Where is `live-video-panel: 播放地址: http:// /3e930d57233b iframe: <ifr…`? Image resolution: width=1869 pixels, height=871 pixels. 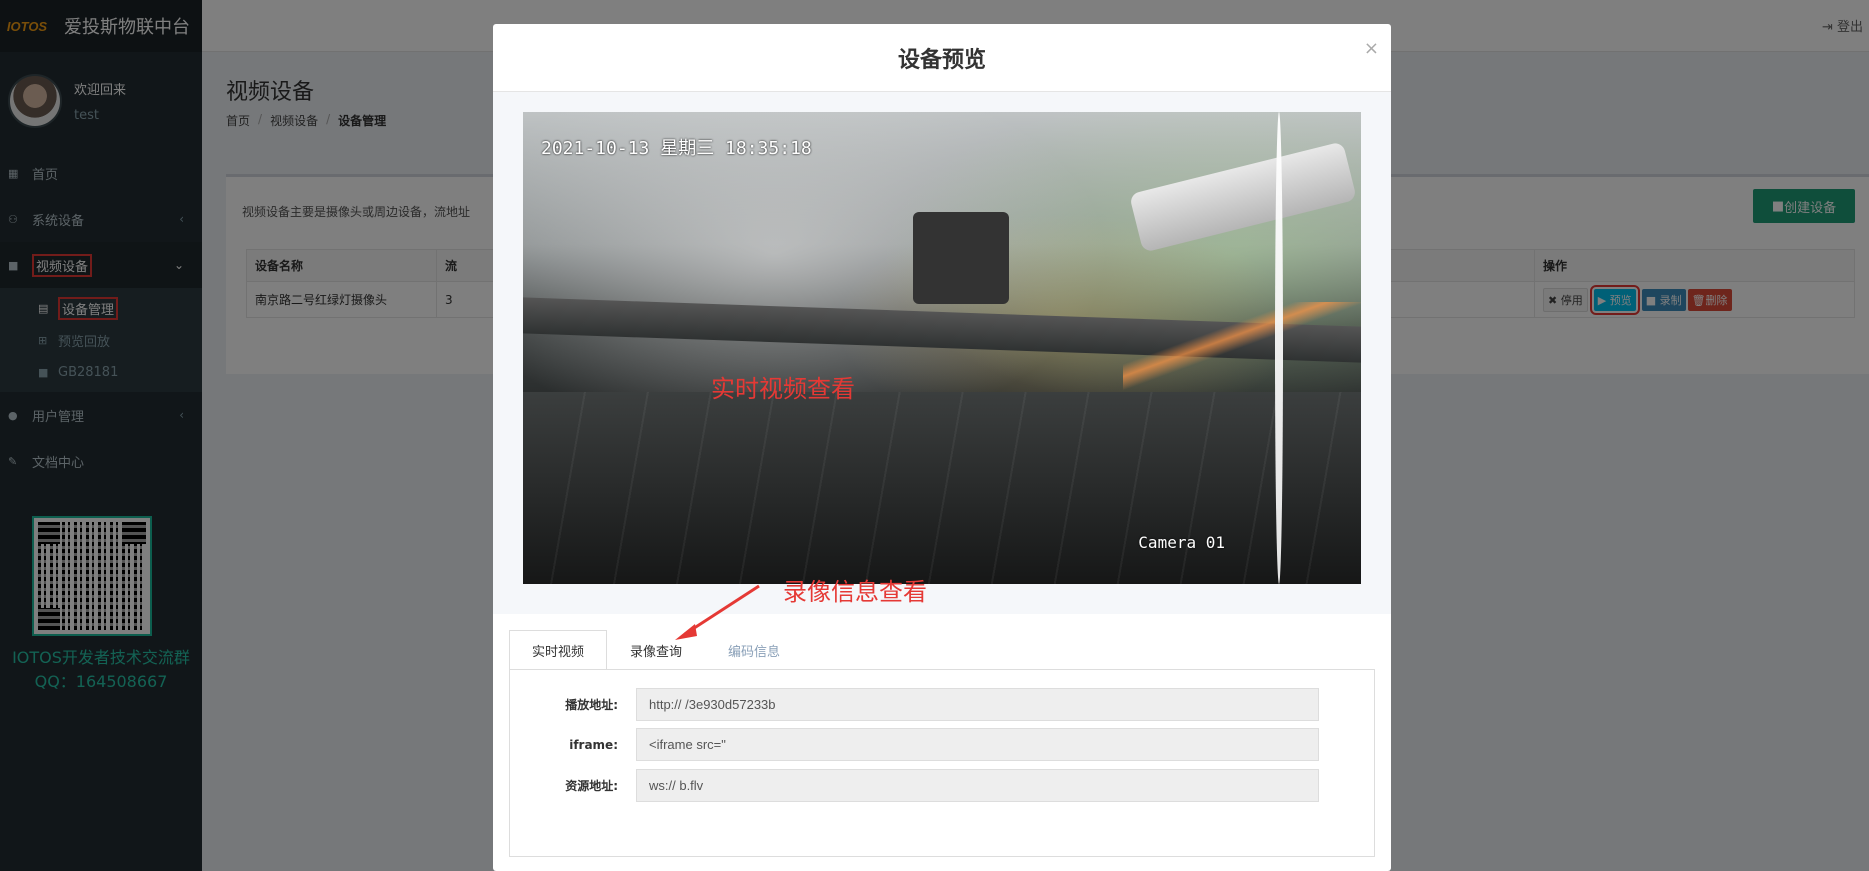 live-video-panel: 播放地址: http:// /3e930d57233b iframe: <ifr… is located at coordinates (942, 763).